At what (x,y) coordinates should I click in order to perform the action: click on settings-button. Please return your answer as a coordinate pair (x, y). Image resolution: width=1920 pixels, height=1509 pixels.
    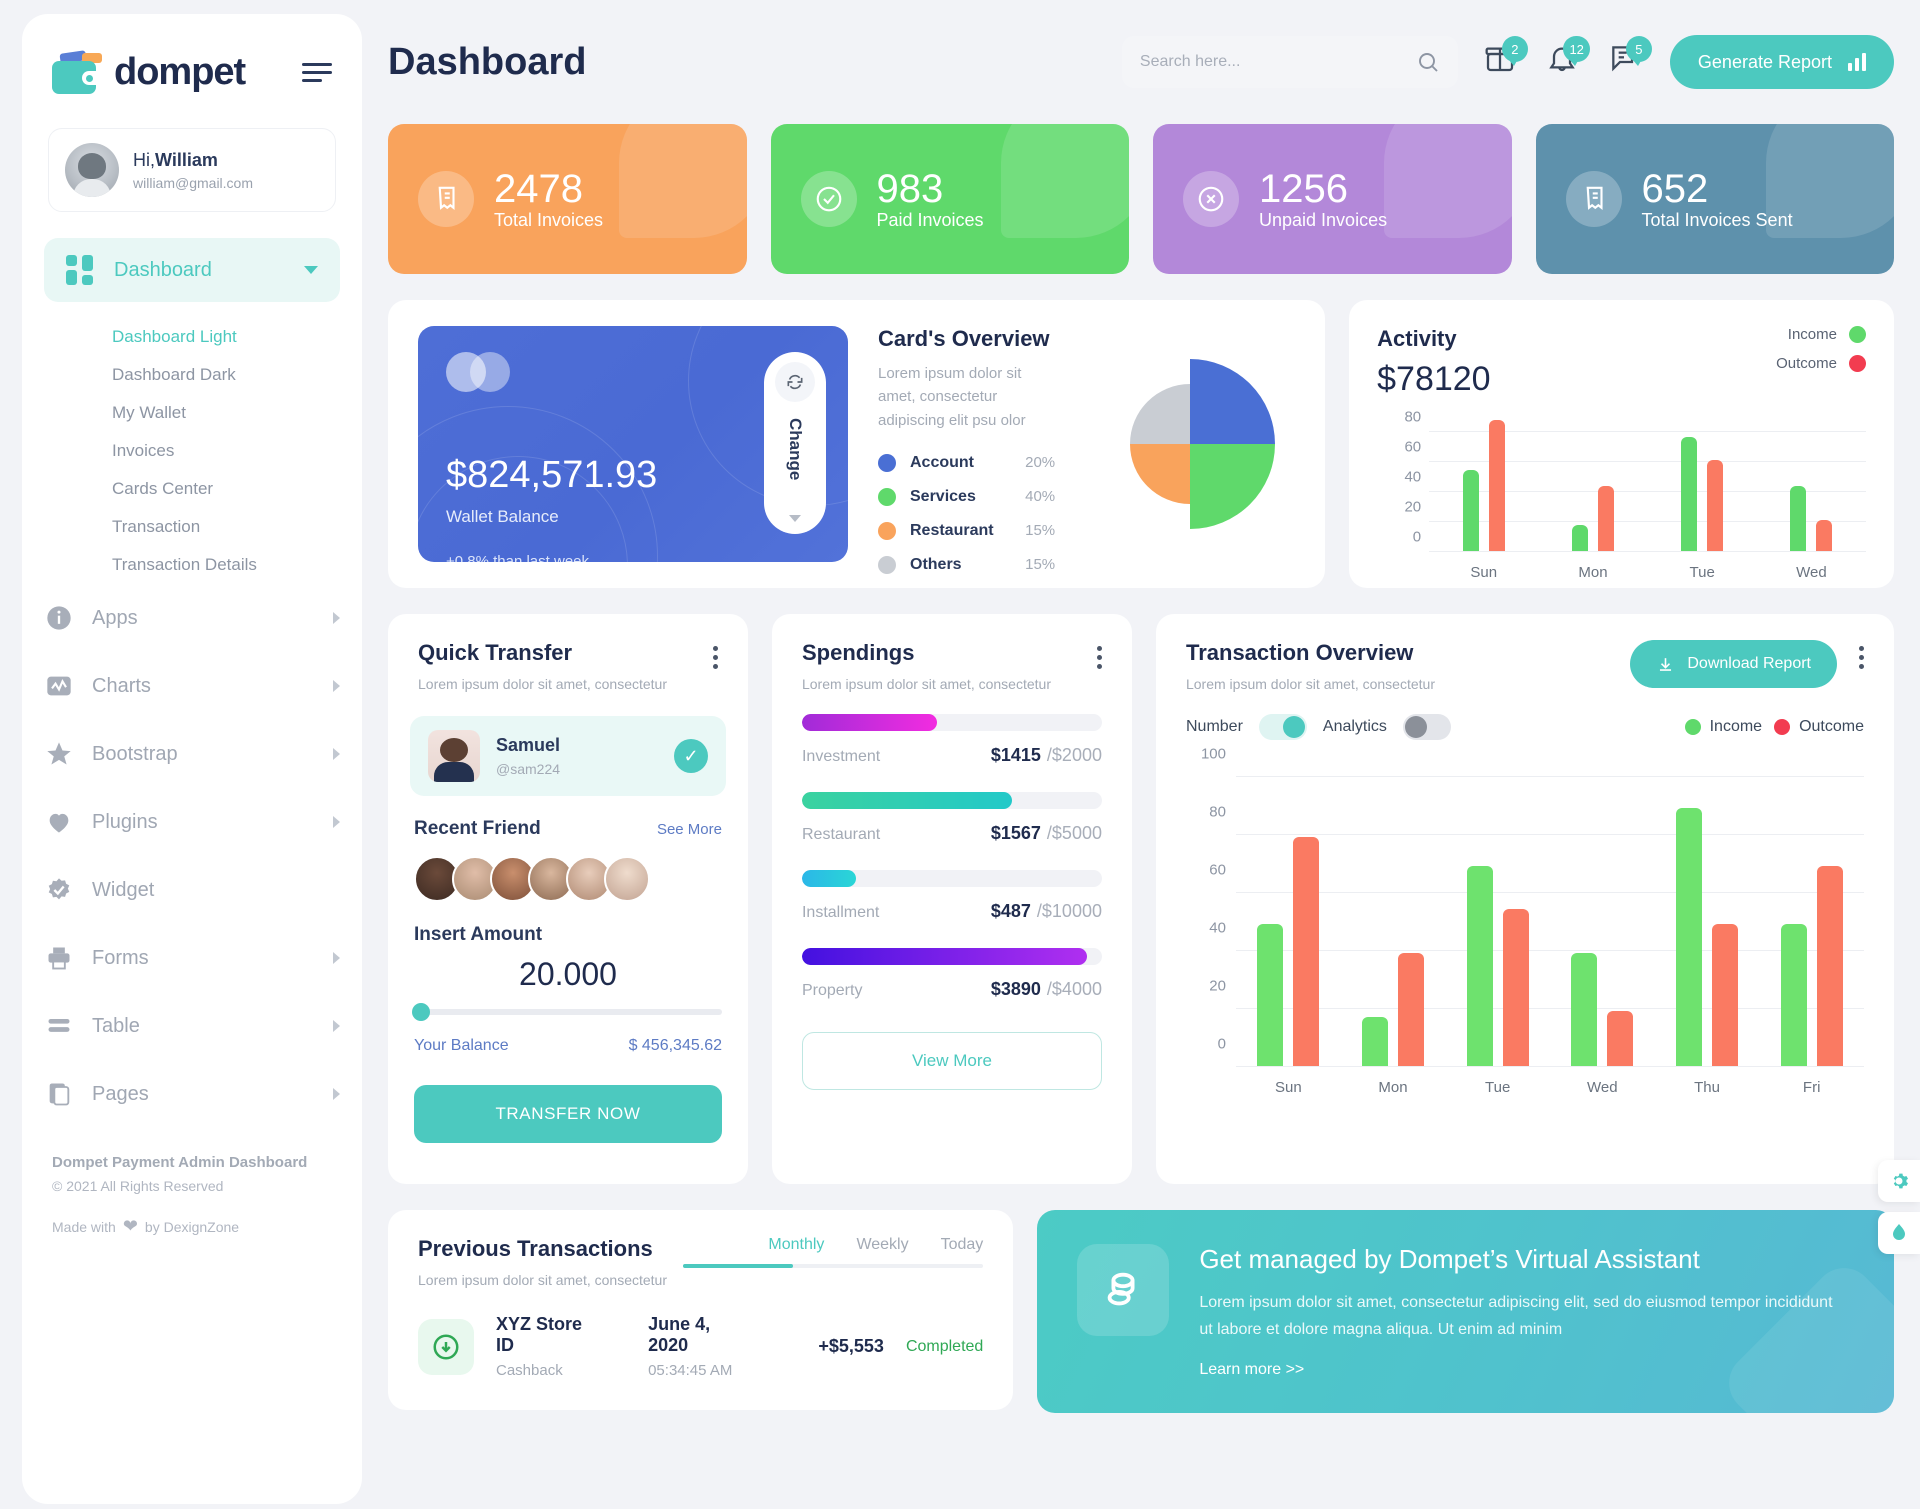
    Looking at the image, I should click on (1899, 1181).